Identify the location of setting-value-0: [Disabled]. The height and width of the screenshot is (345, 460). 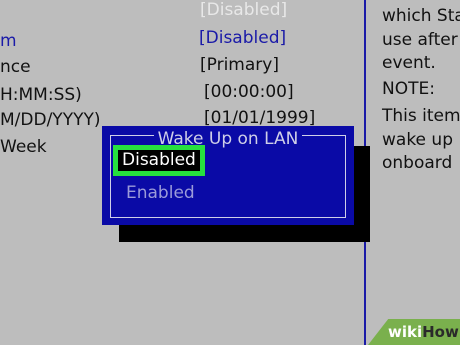
(243, 10).